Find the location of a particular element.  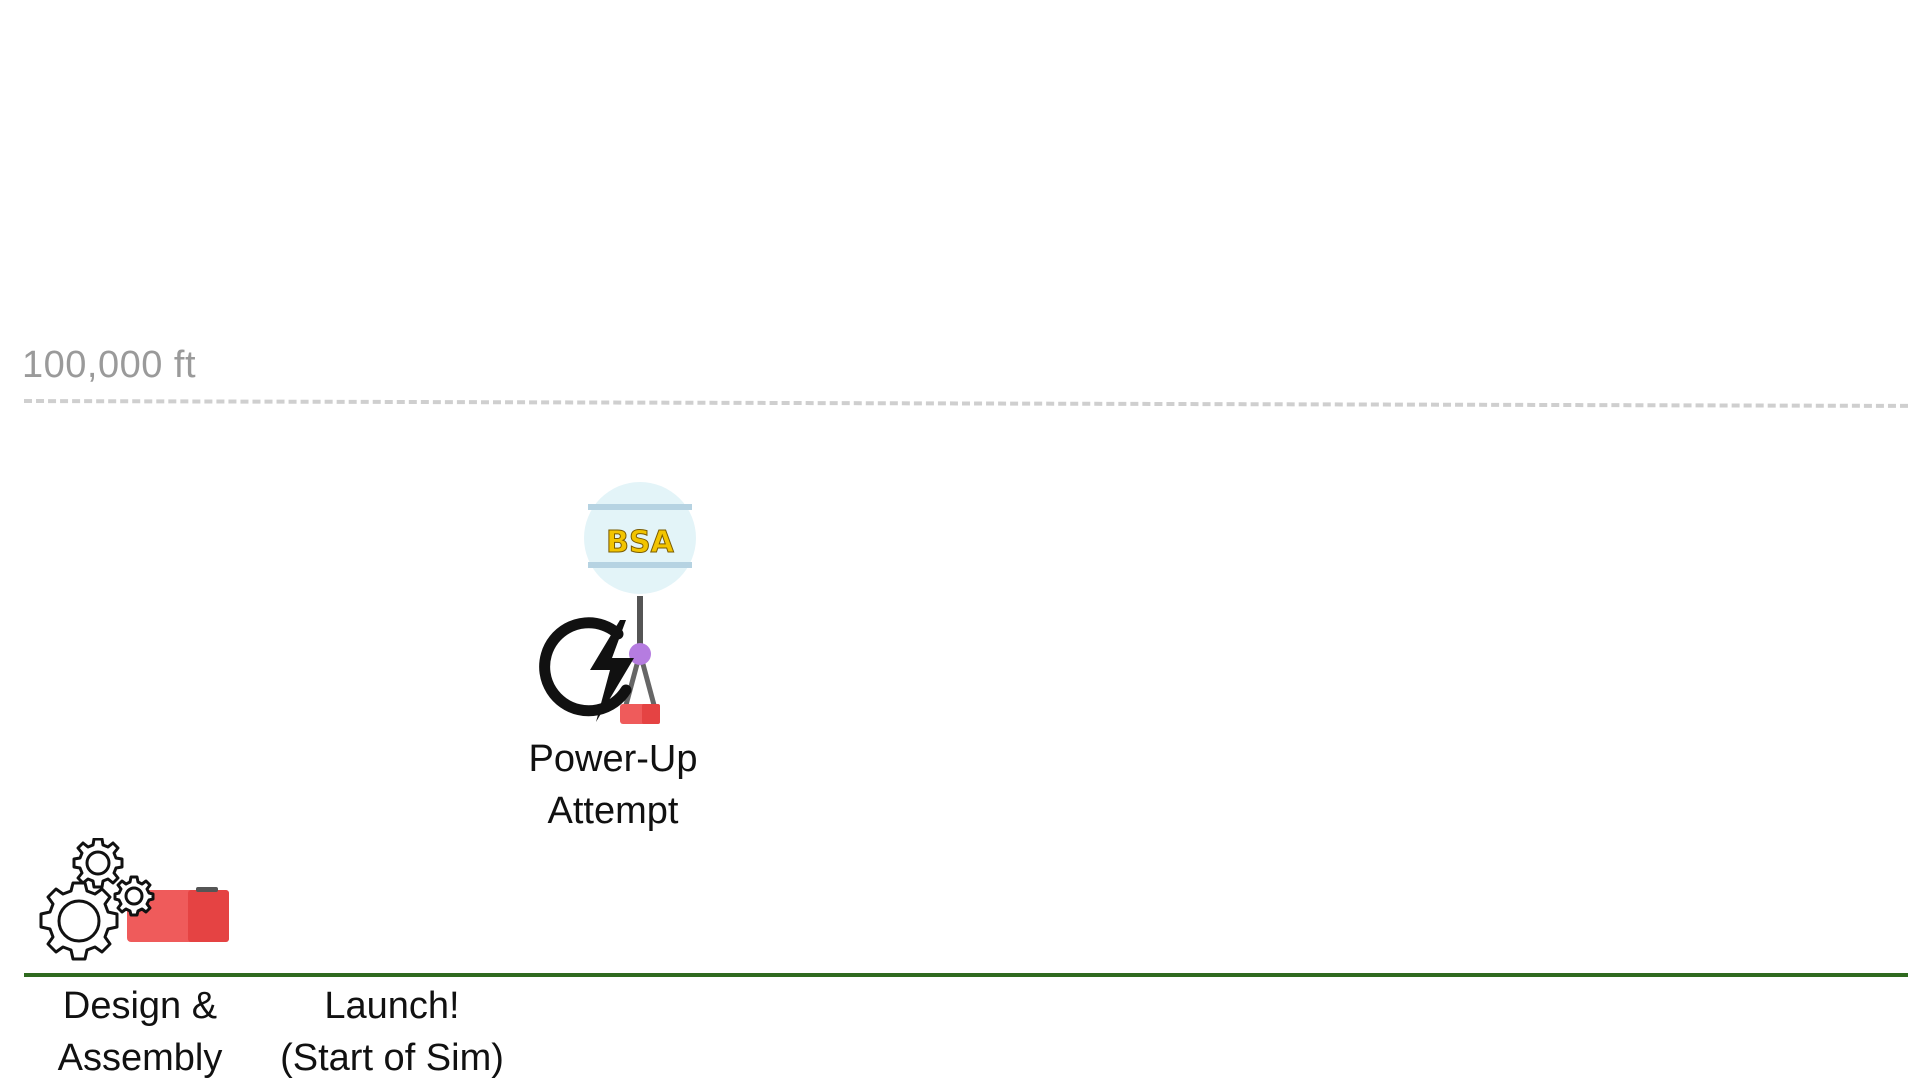

stage-label-powerup-line1: Power-Up is located at coordinates (613, 759).